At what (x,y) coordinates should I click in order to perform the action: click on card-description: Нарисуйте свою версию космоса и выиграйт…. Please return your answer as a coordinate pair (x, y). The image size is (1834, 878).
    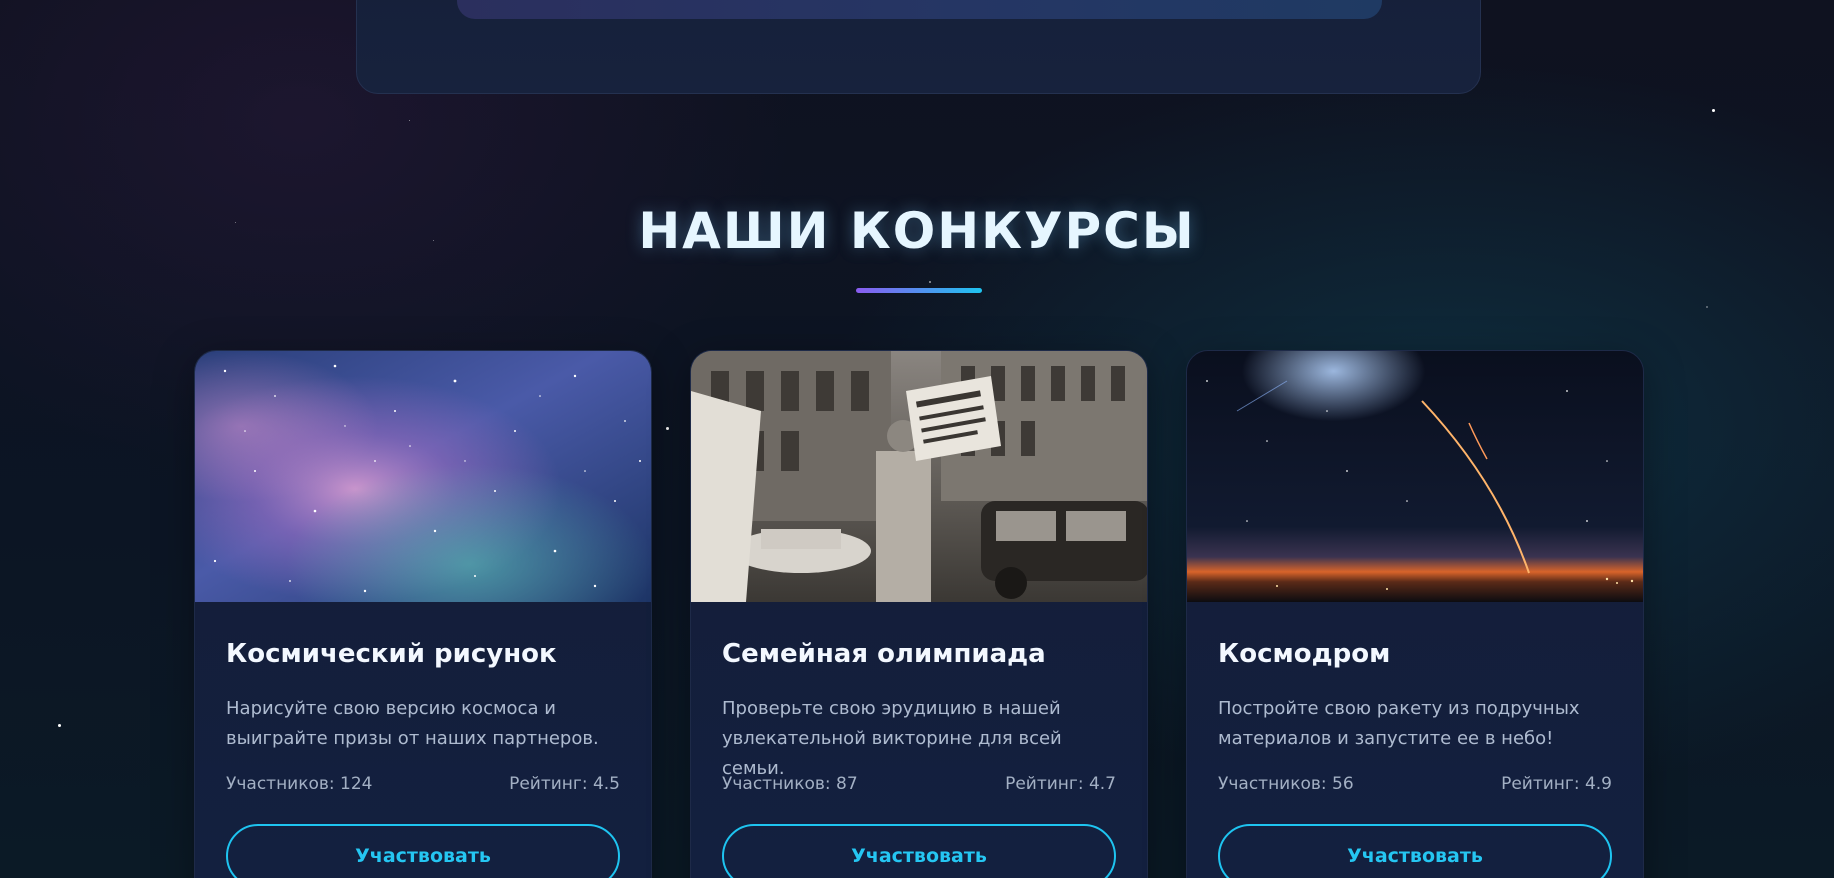
    Looking at the image, I should click on (412, 723).